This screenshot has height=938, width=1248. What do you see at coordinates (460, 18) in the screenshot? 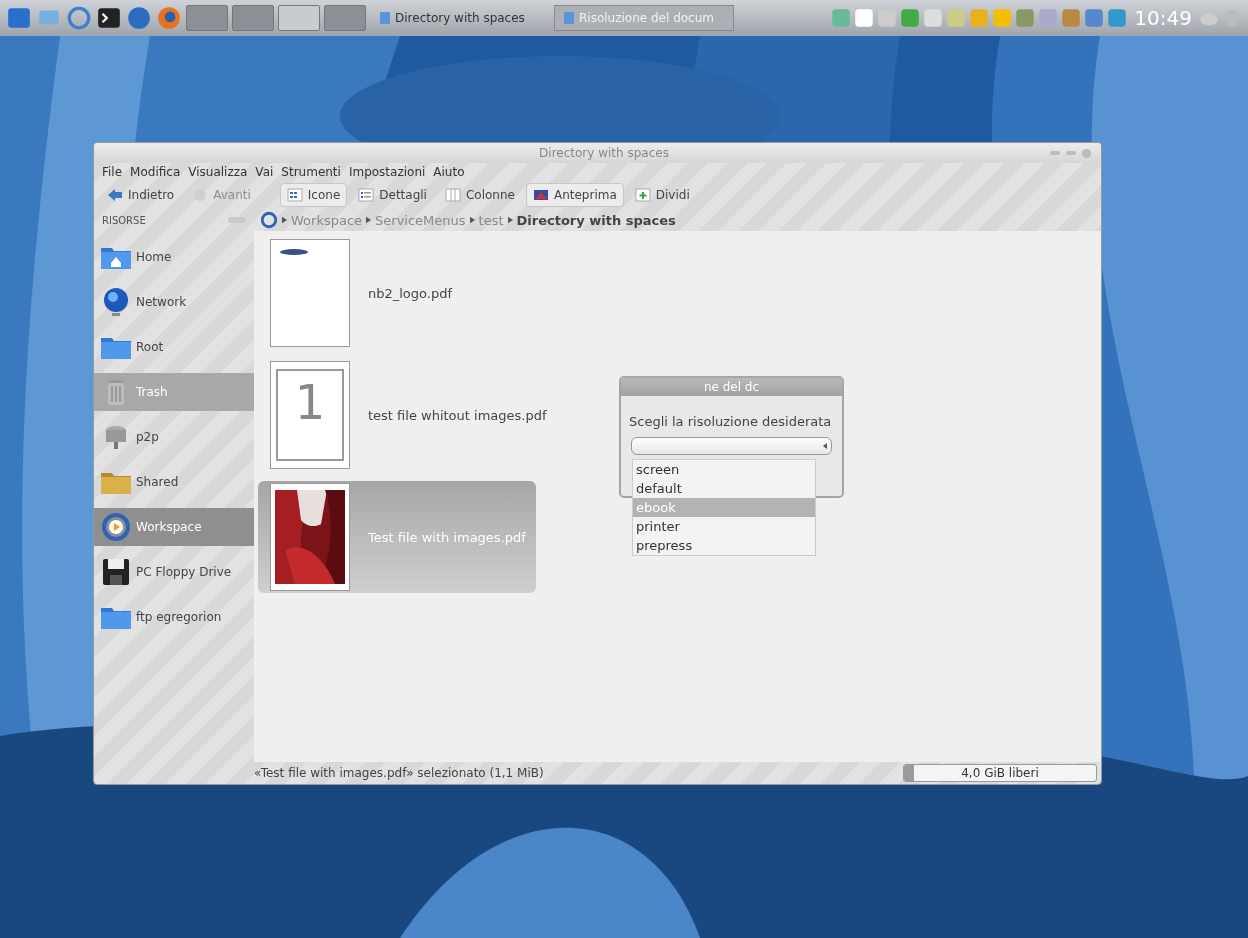
I see `task-button: Directory with spaces` at bounding box center [460, 18].